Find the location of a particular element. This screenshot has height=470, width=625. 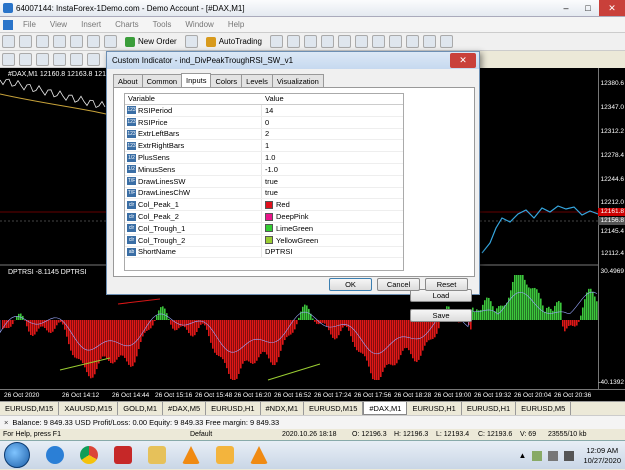

param-value-cell: 1 is located at coordinates (332, 145).